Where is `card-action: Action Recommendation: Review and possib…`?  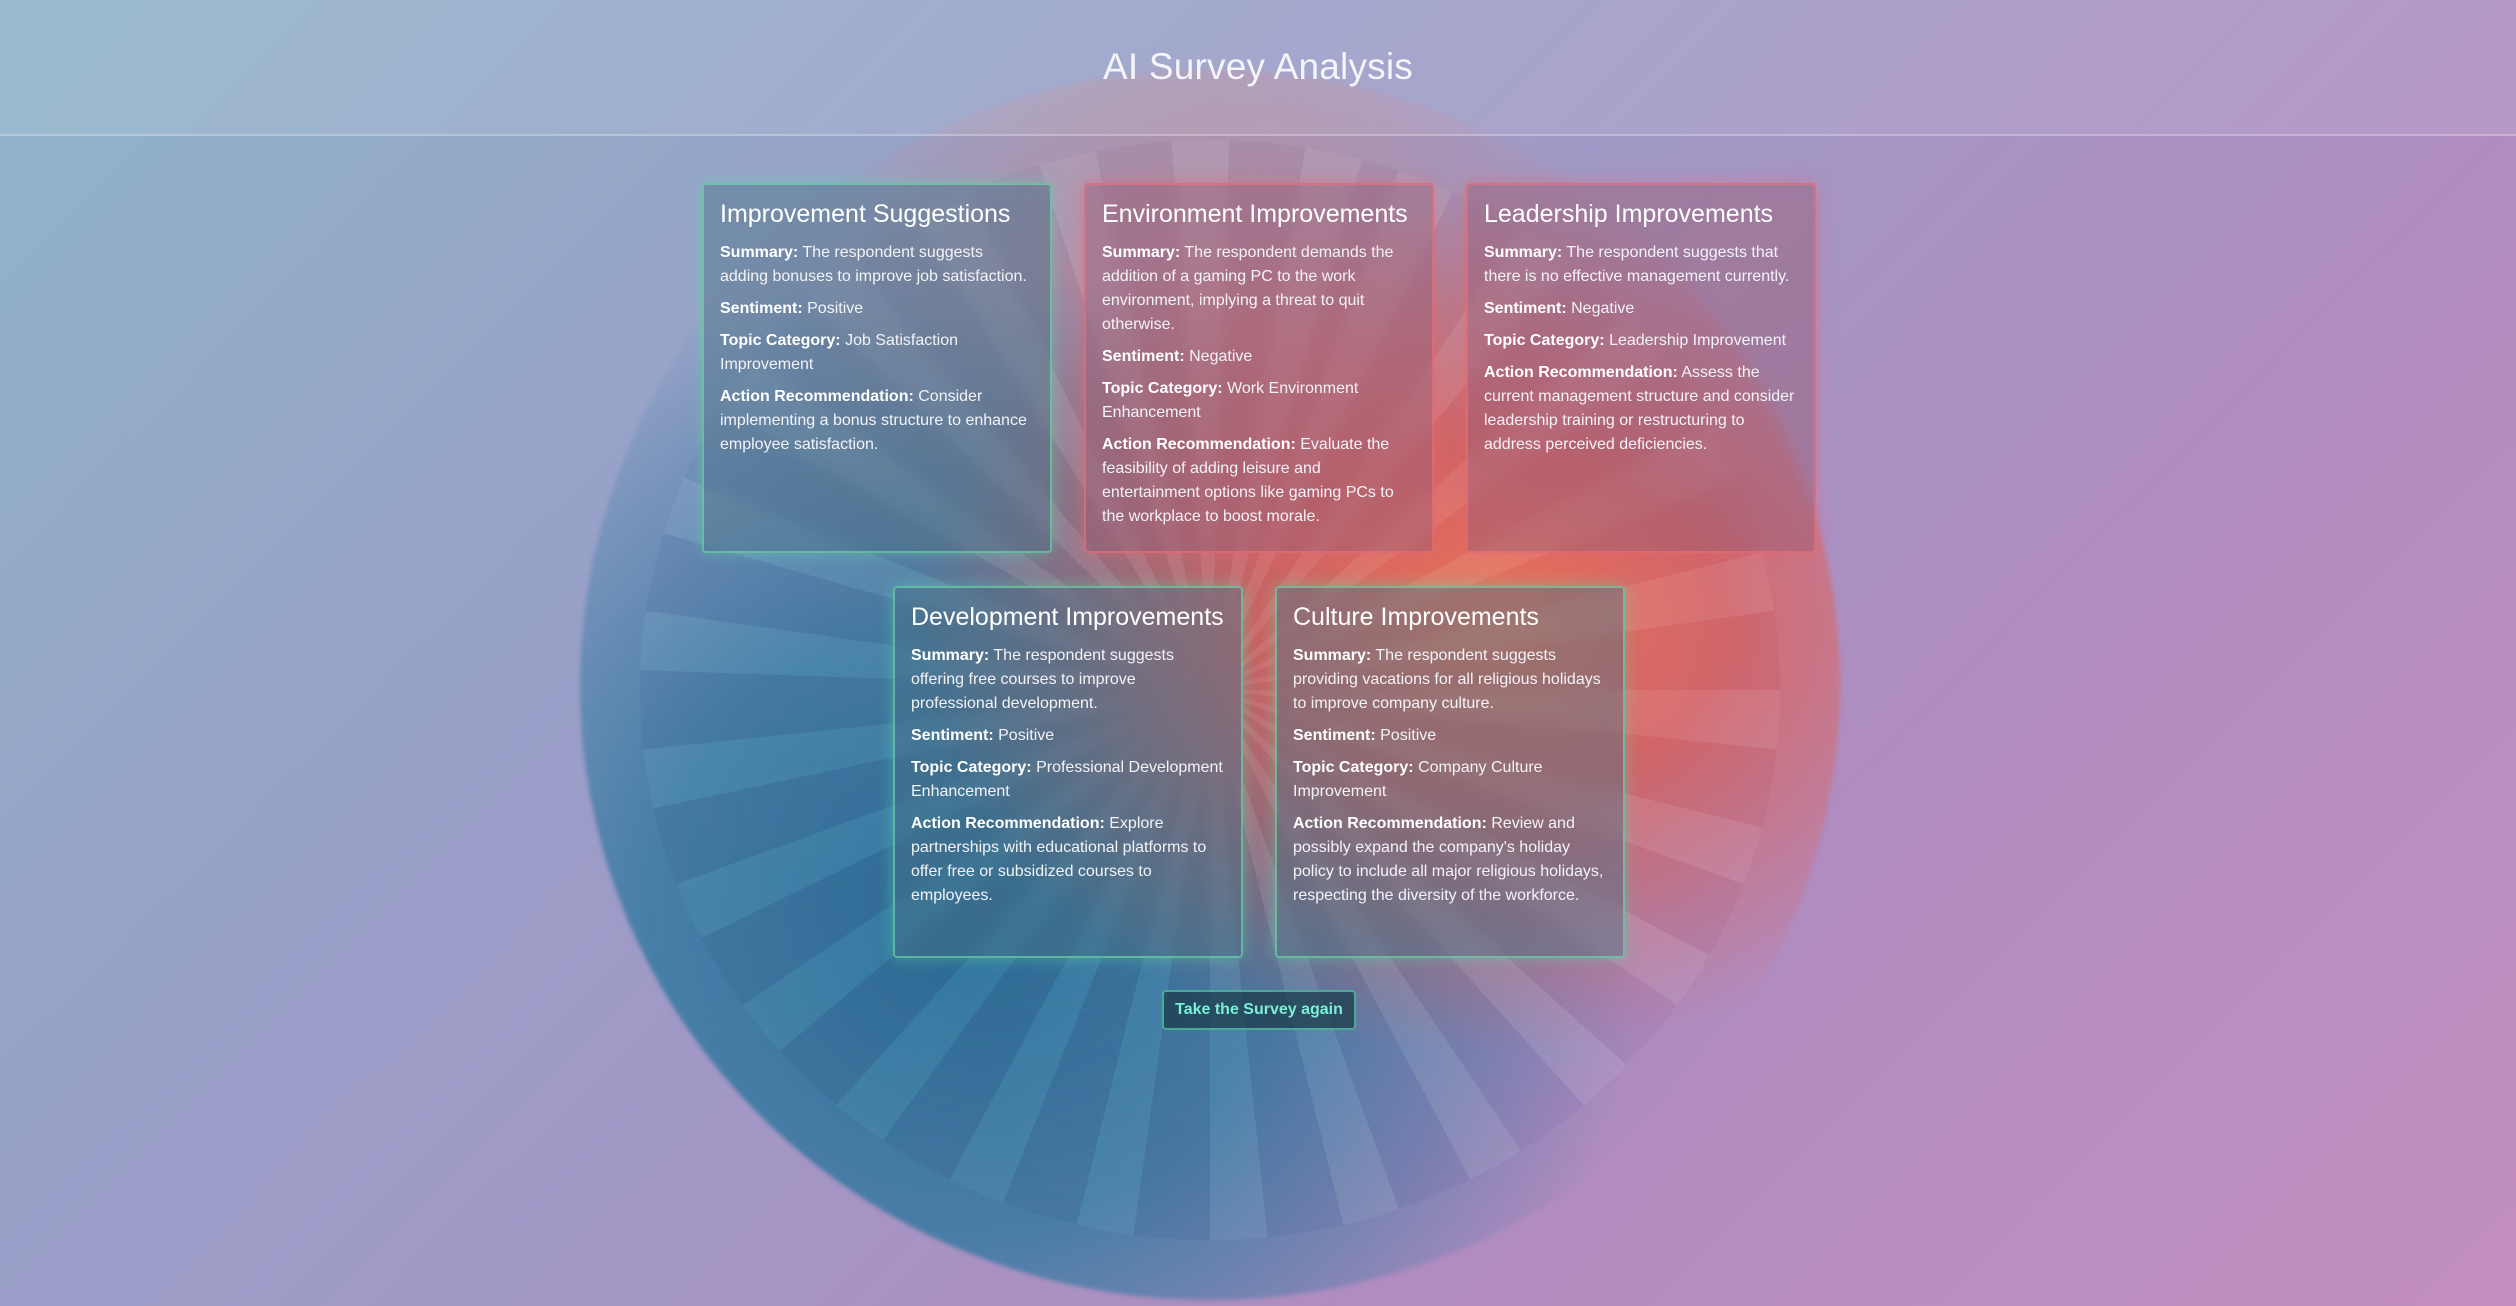
card-action: Action Recommendation: Review and possib… is located at coordinates (1450, 860).